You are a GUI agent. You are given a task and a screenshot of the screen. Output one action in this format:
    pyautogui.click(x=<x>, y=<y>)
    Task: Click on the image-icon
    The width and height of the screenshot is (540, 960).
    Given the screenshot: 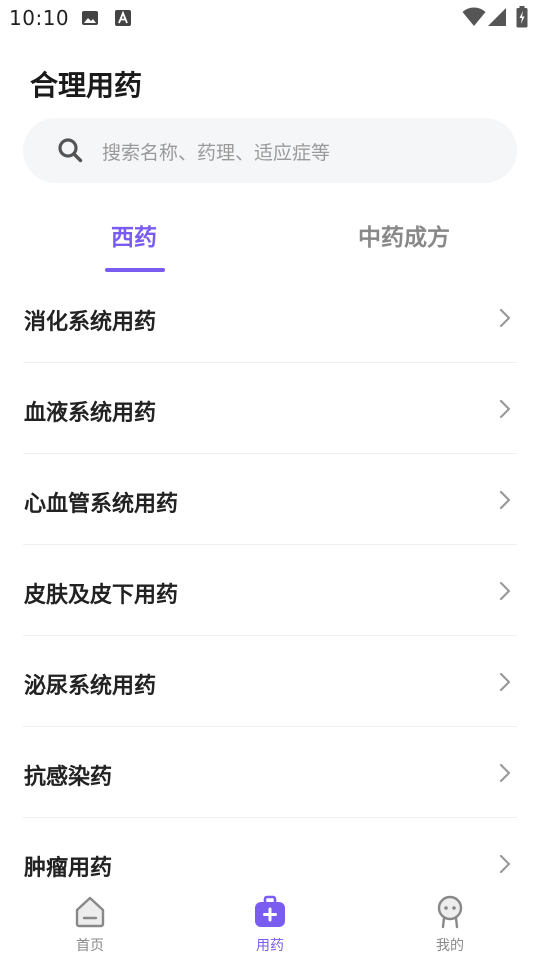 What is the action you would take?
    pyautogui.click(x=90, y=20)
    